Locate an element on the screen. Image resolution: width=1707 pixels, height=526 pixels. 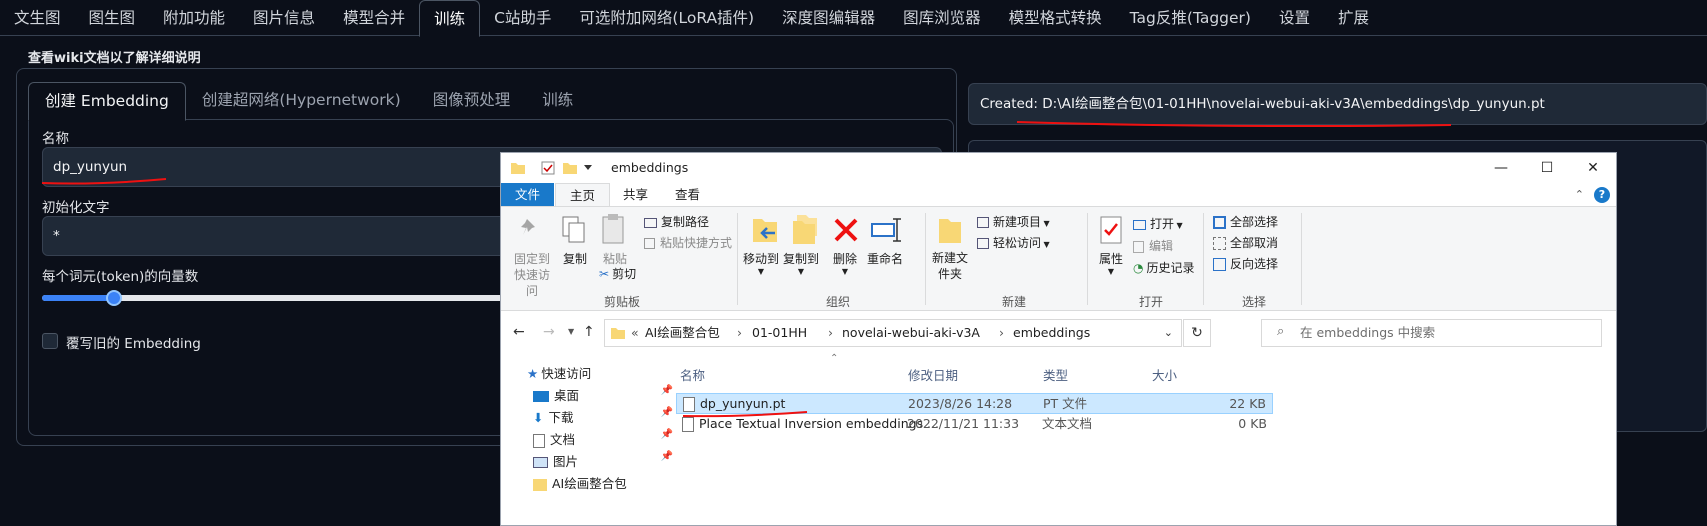
tab-extensions: 扩展 is located at coordinates (1353, 18).